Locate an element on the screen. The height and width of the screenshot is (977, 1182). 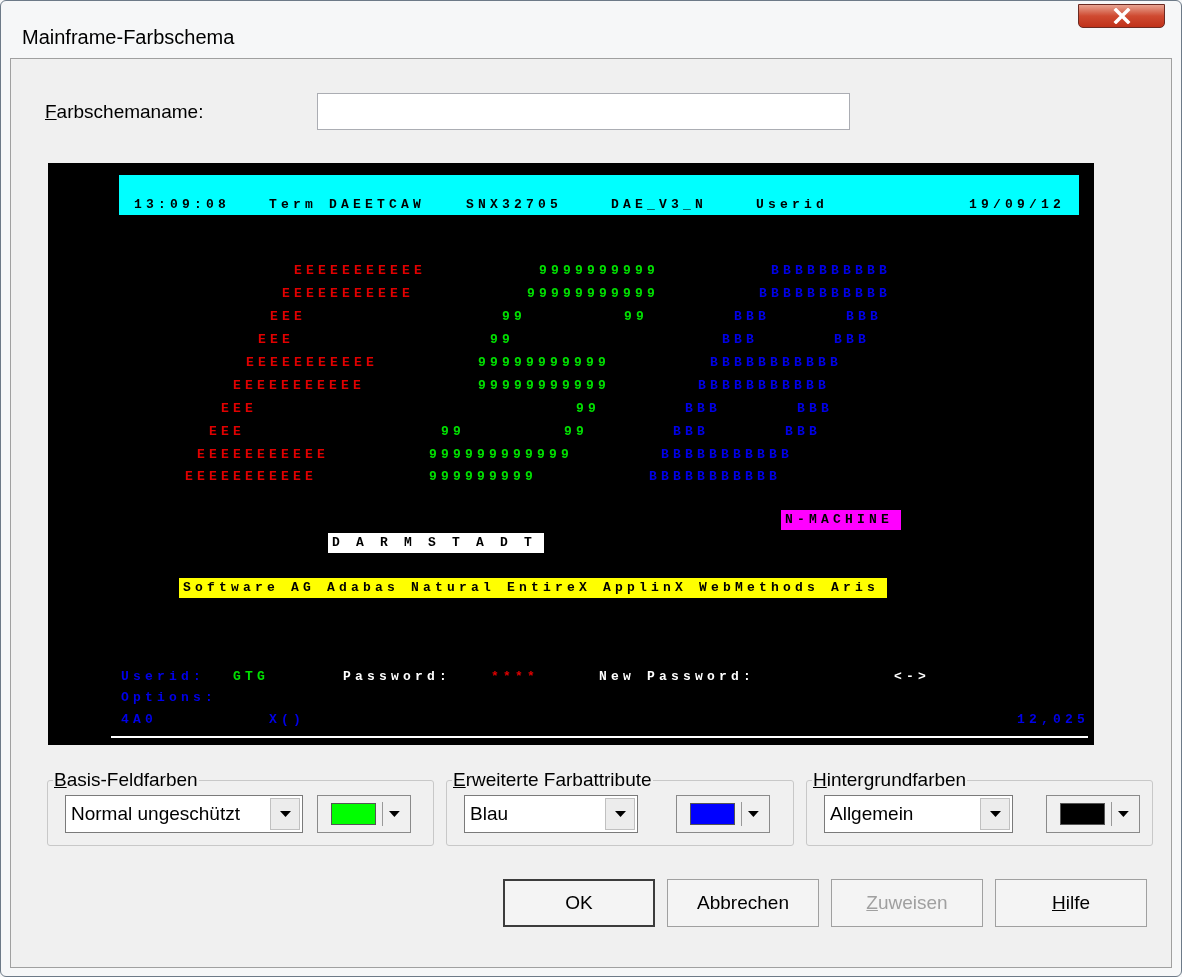
dropdown: Normal ungeschützt is located at coordinates (184, 814).